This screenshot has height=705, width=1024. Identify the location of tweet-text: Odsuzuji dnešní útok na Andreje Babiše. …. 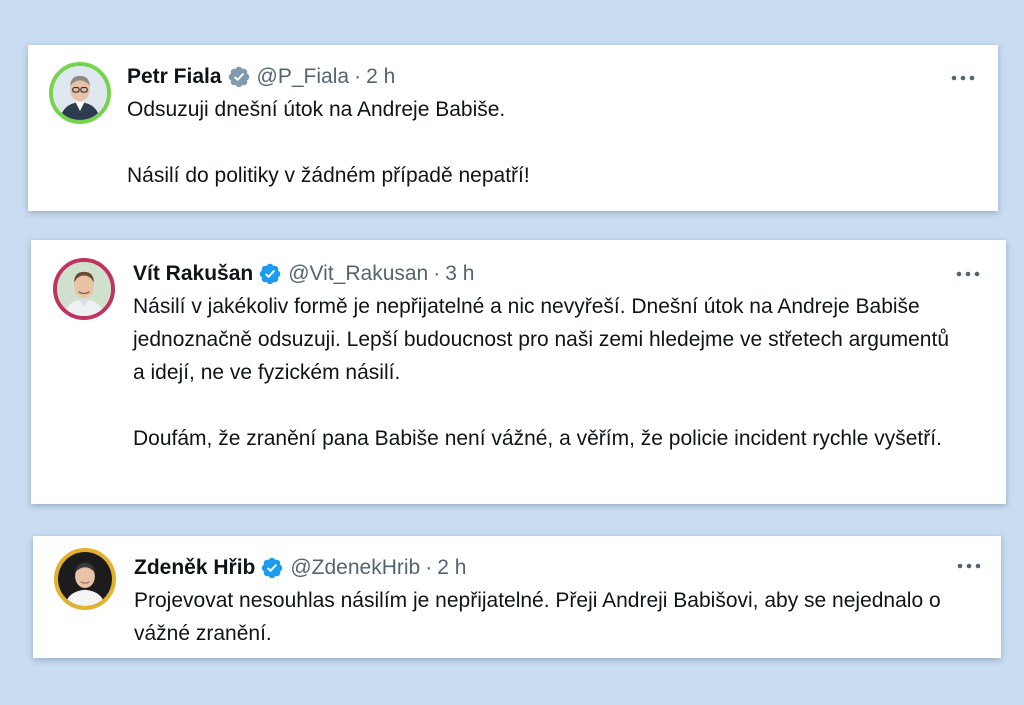
(537, 142).